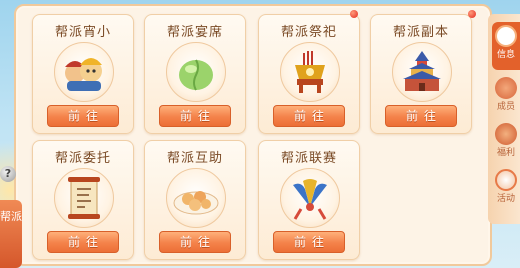 The height and width of the screenshot is (268, 520). I want to click on fans-banner-icon, so click(310, 198).